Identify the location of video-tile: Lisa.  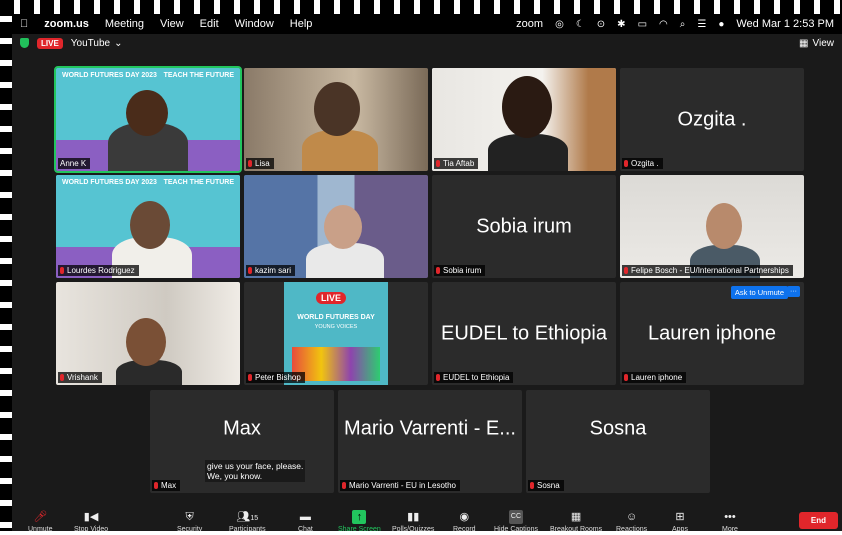
(336, 119).